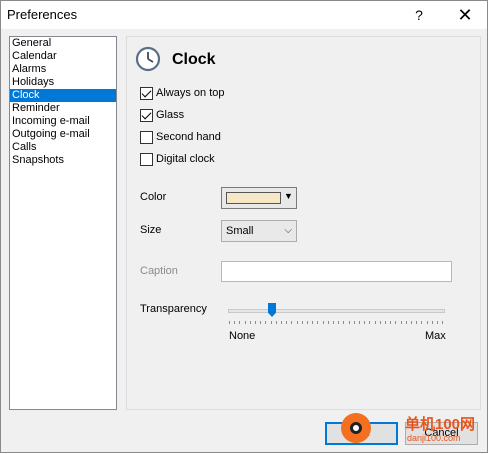 The image size is (488, 454). What do you see at coordinates (148, 59) in the screenshot?
I see `clock-icon` at bounding box center [148, 59].